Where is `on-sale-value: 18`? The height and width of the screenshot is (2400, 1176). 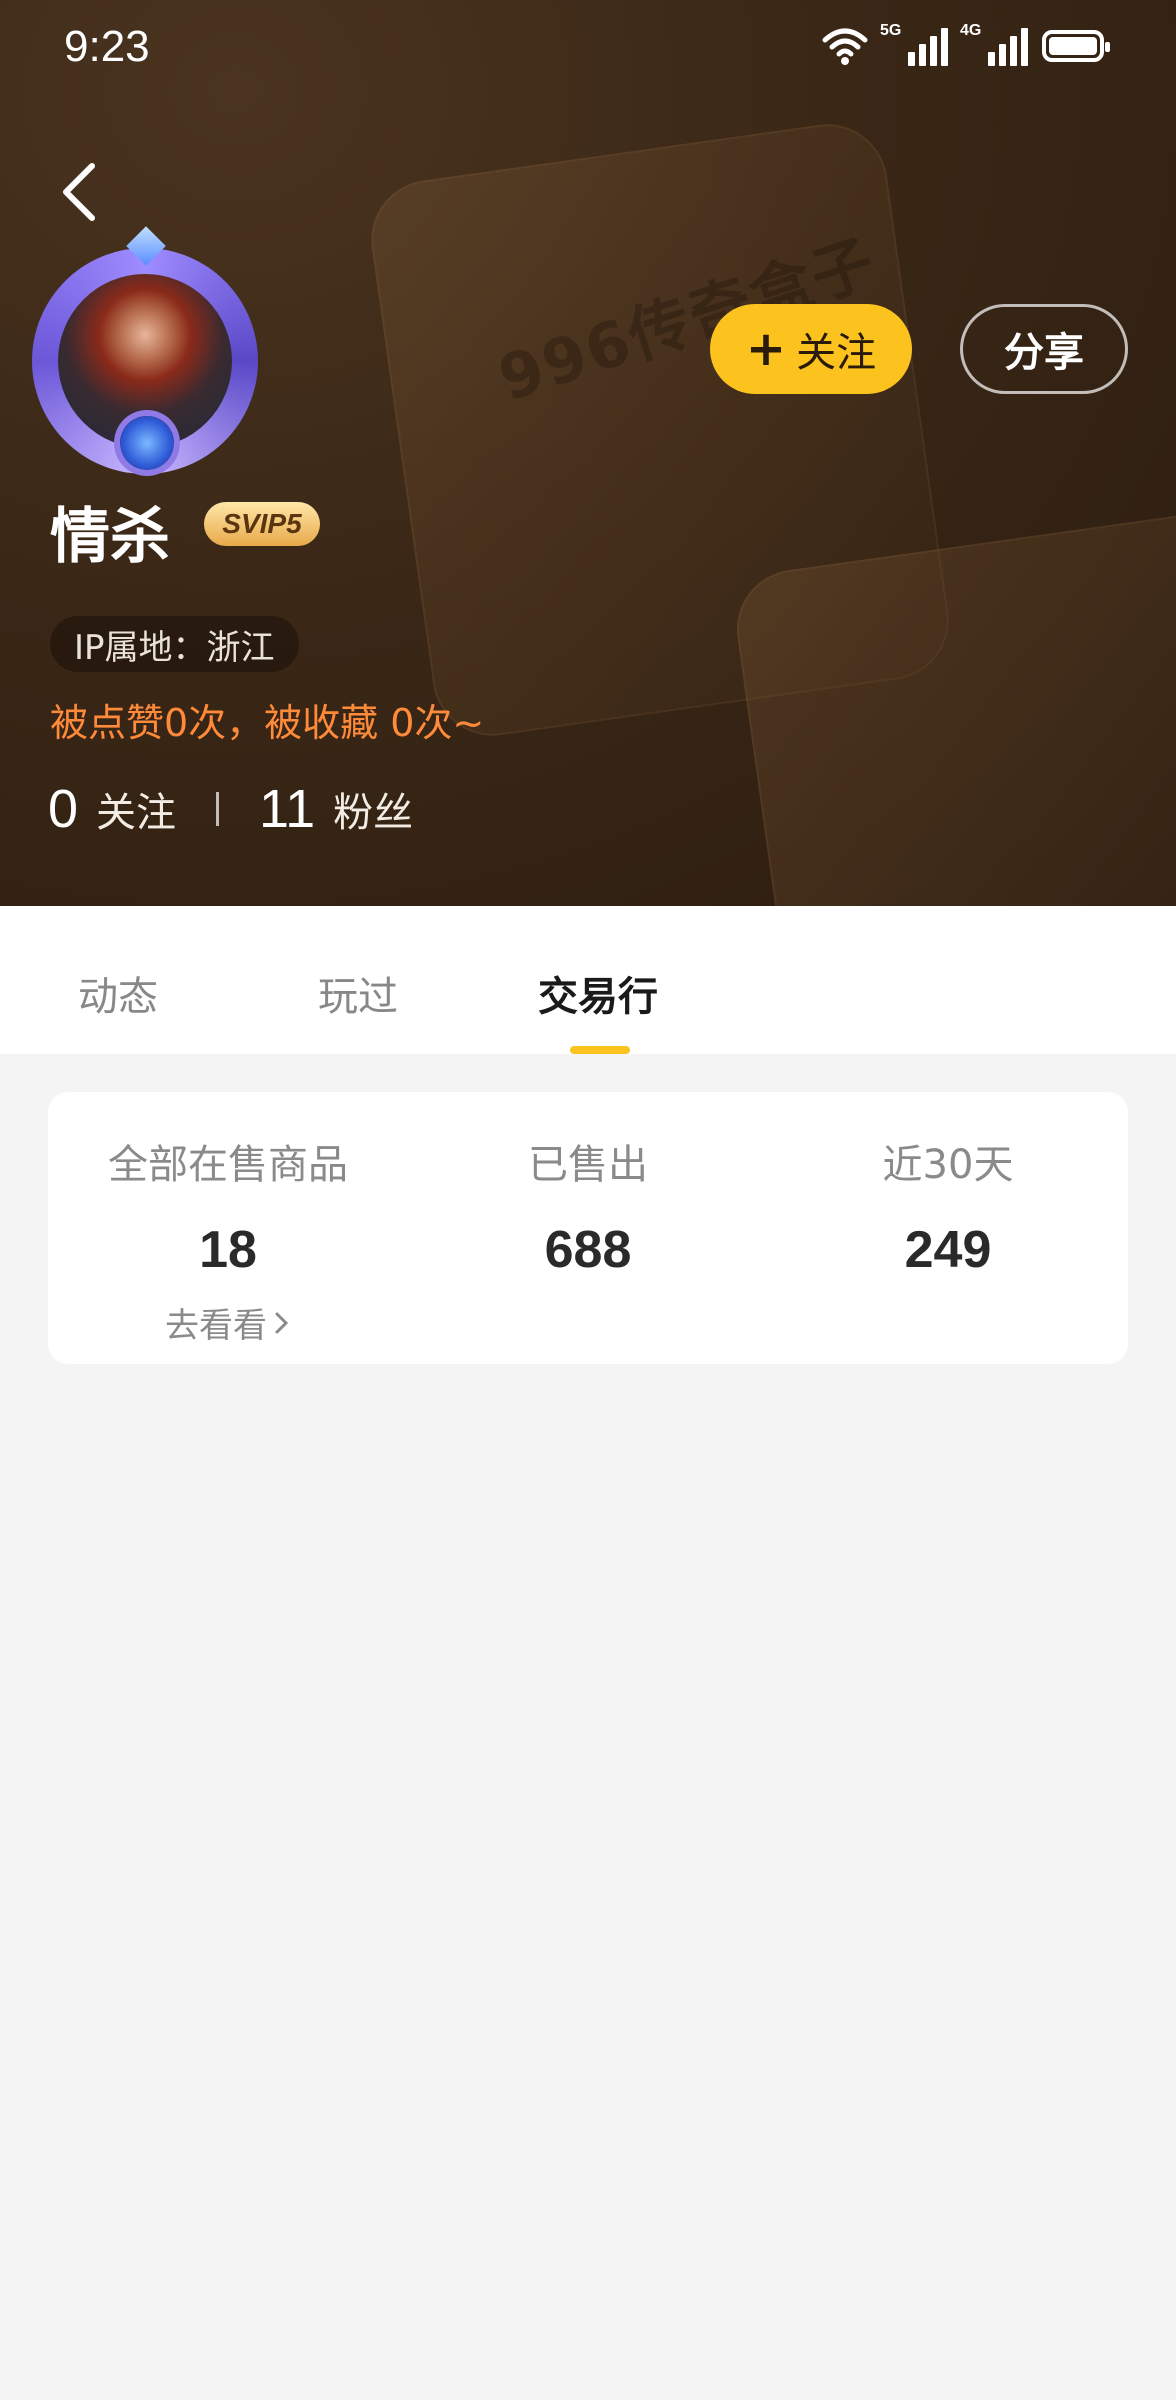 on-sale-value: 18 is located at coordinates (228, 1250).